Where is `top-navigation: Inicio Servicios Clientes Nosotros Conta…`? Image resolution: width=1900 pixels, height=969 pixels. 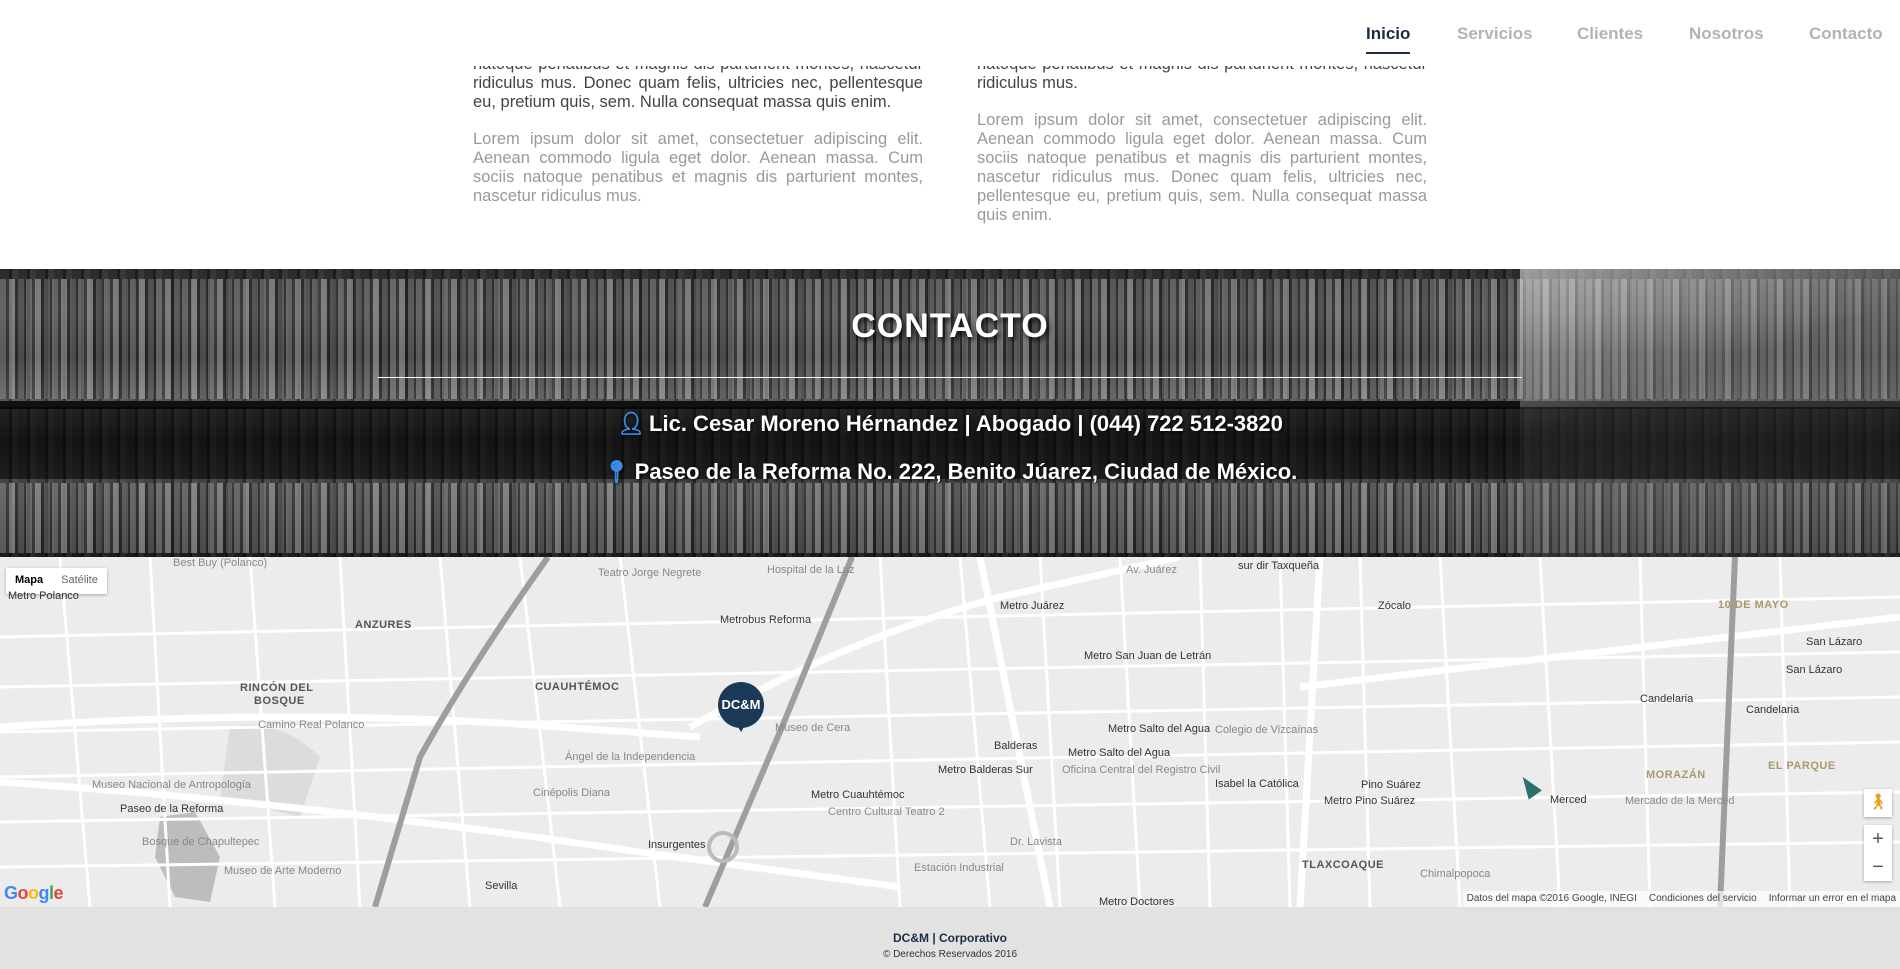
top-navigation: Inicio Servicios Clientes Nosotros Conta… is located at coordinates (950, 33).